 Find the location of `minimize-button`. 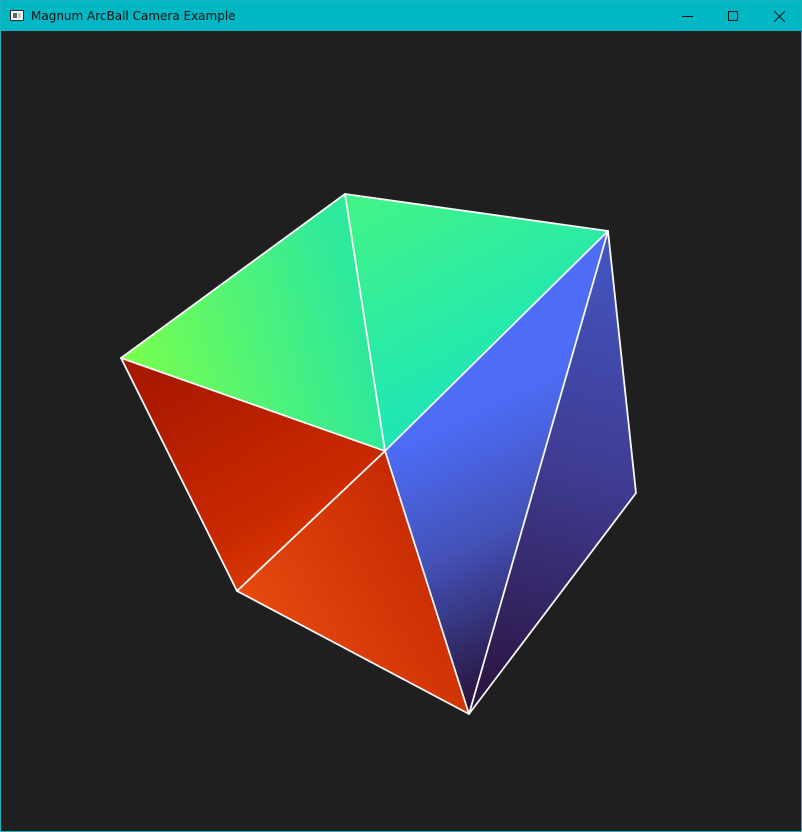

minimize-button is located at coordinates (688, 16).